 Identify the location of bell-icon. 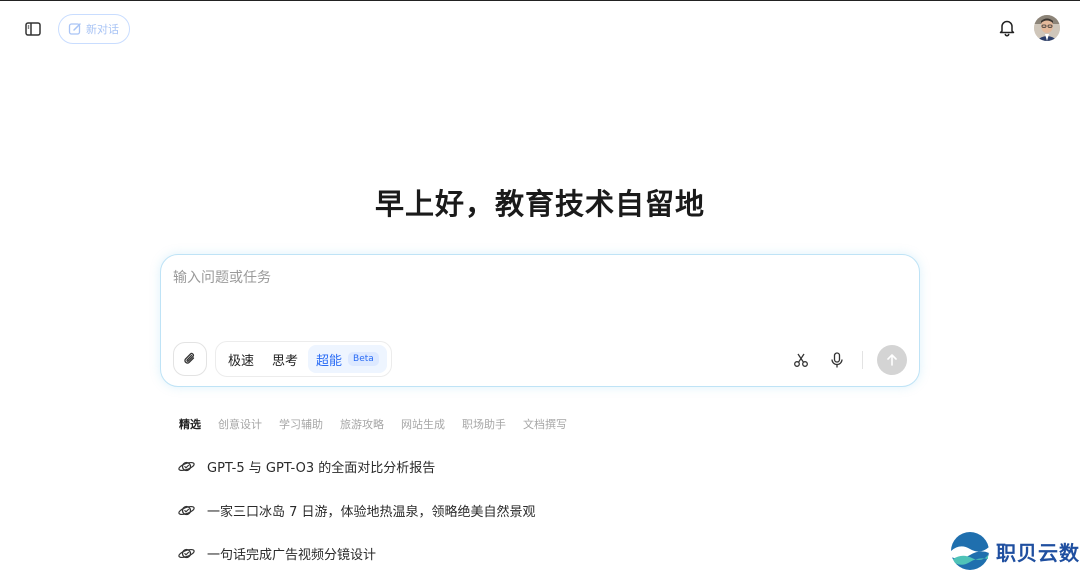
(1007, 28).